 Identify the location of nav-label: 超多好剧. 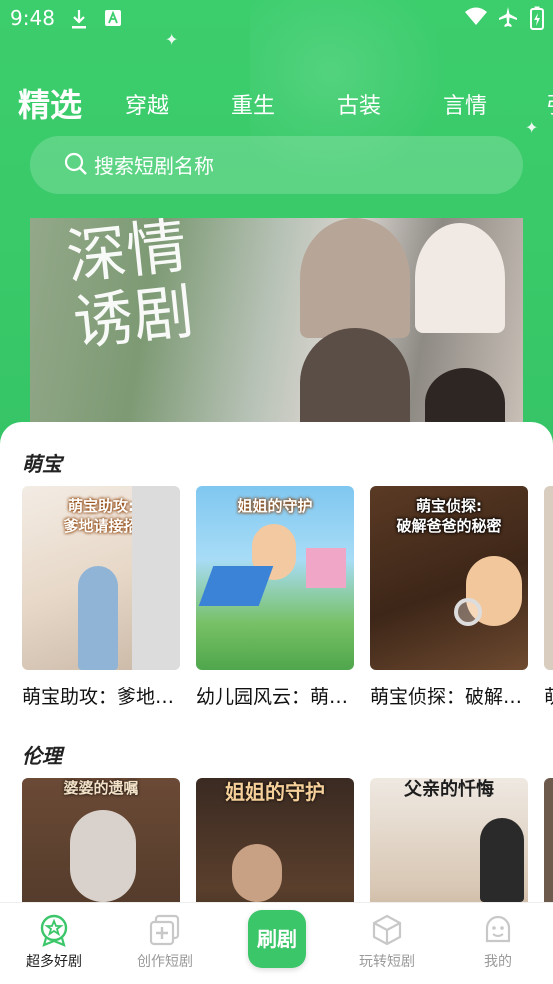
(54, 962).